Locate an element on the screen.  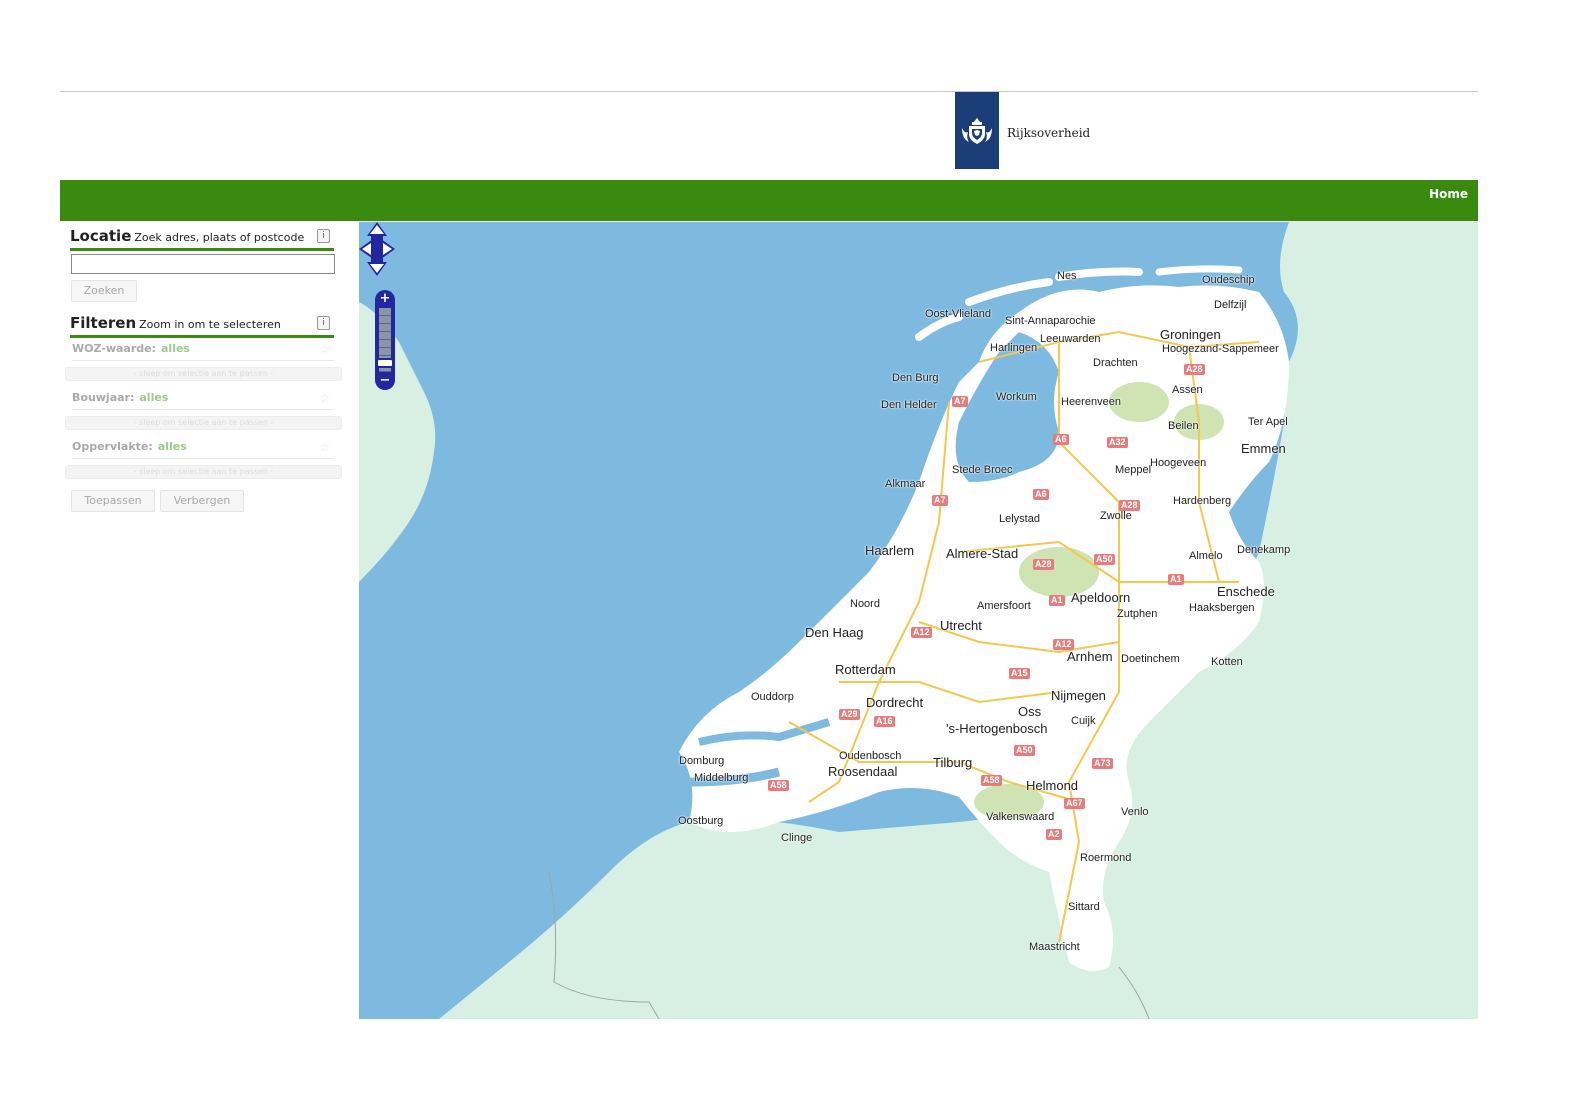
map-label: Beilen is located at coordinates (1183, 426).